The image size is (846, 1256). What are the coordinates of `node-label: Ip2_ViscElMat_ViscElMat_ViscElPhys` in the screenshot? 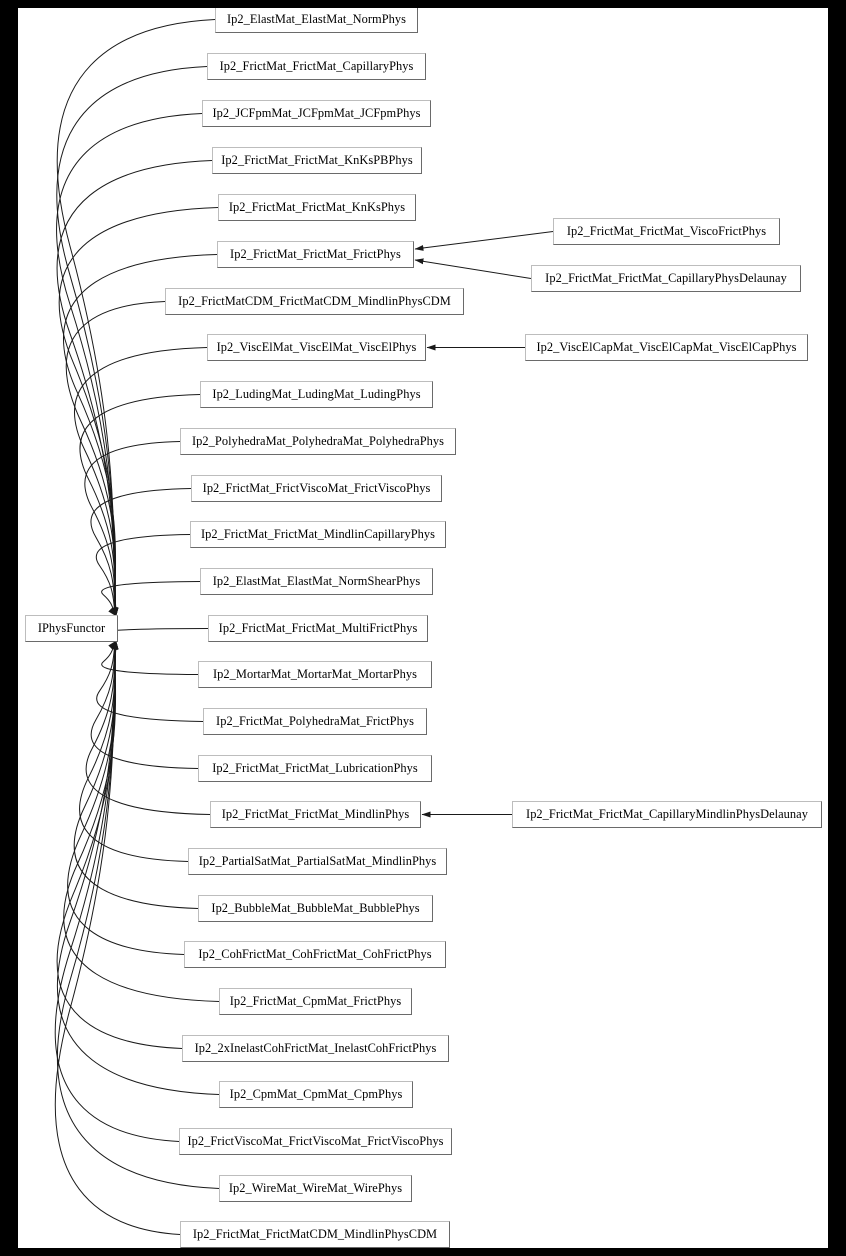 It's located at (316, 347).